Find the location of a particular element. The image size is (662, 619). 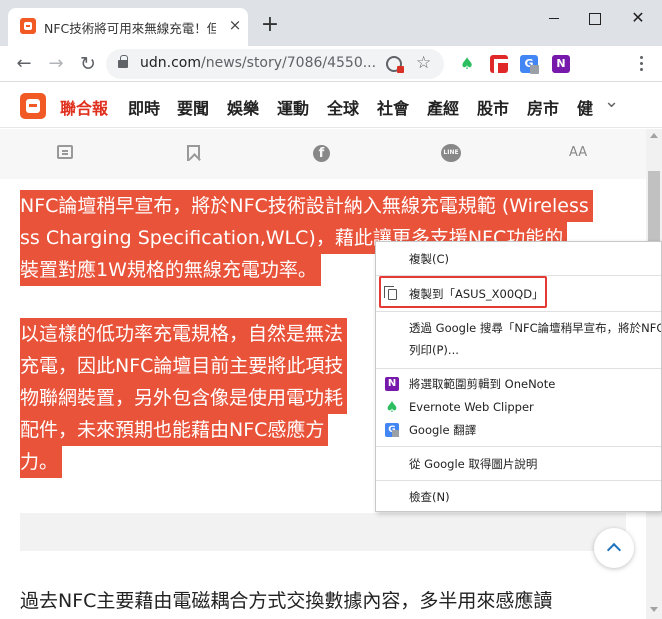

menu-item-image-description: 從 Google 取得圖片說明 is located at coordinates (518, 464).